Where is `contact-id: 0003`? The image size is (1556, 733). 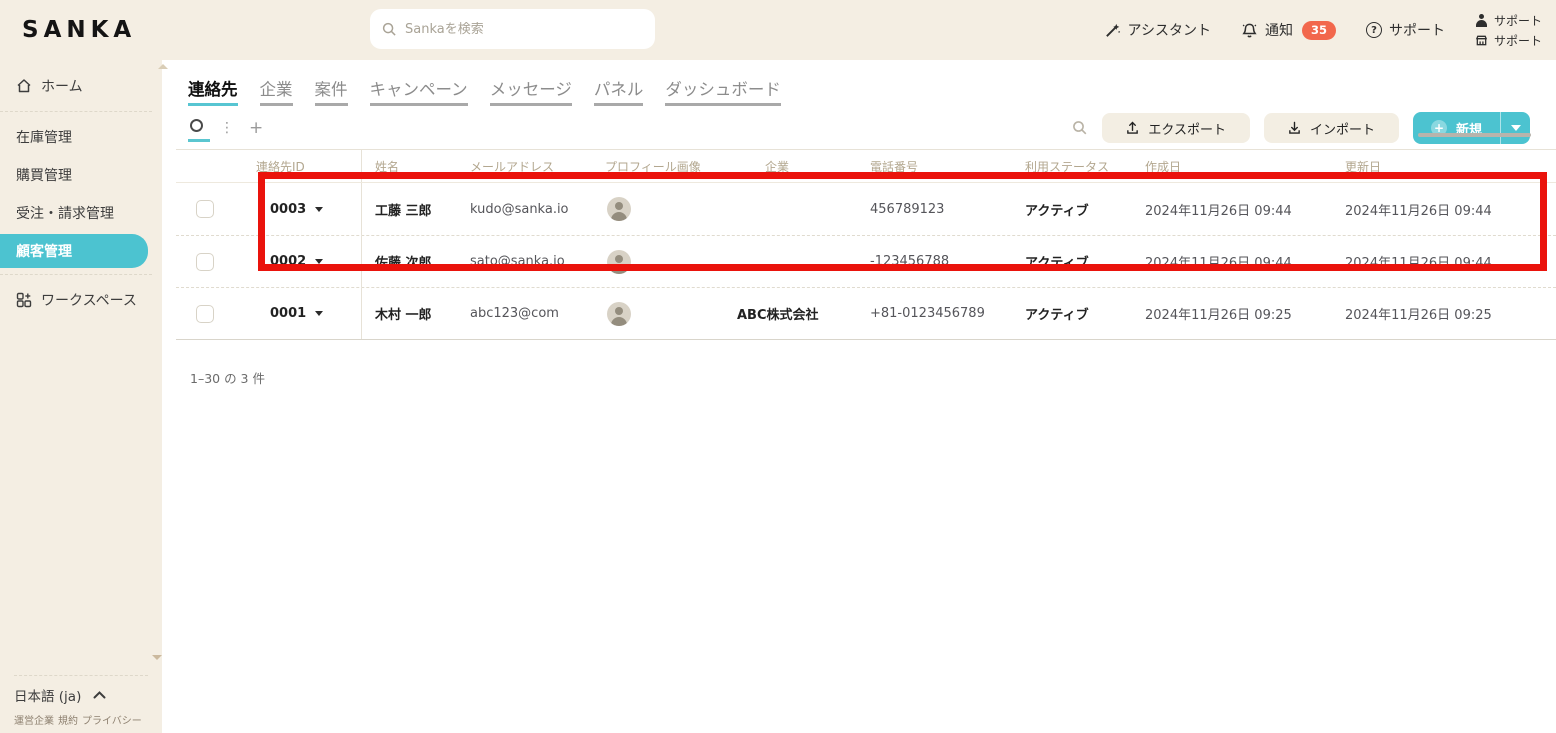 contact-id: 0003 is located at coordinates (288, 209).